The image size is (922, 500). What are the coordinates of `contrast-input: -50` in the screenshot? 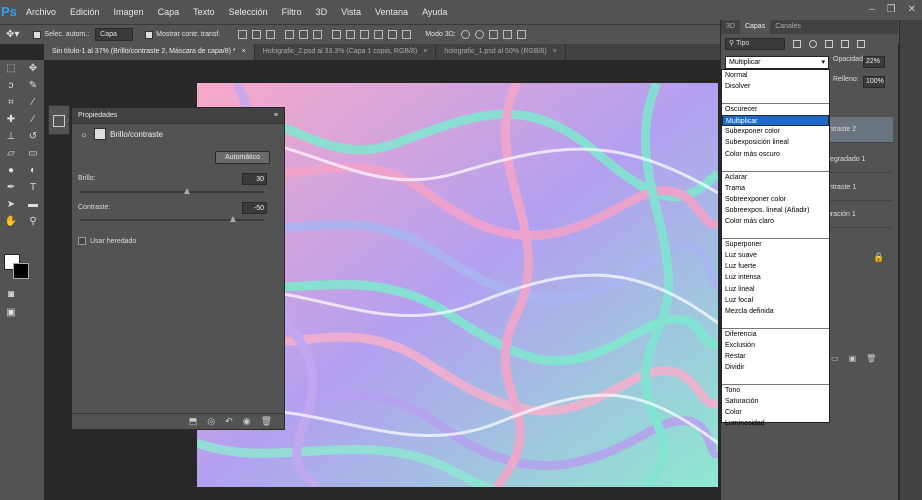 It's located at (254, 208).